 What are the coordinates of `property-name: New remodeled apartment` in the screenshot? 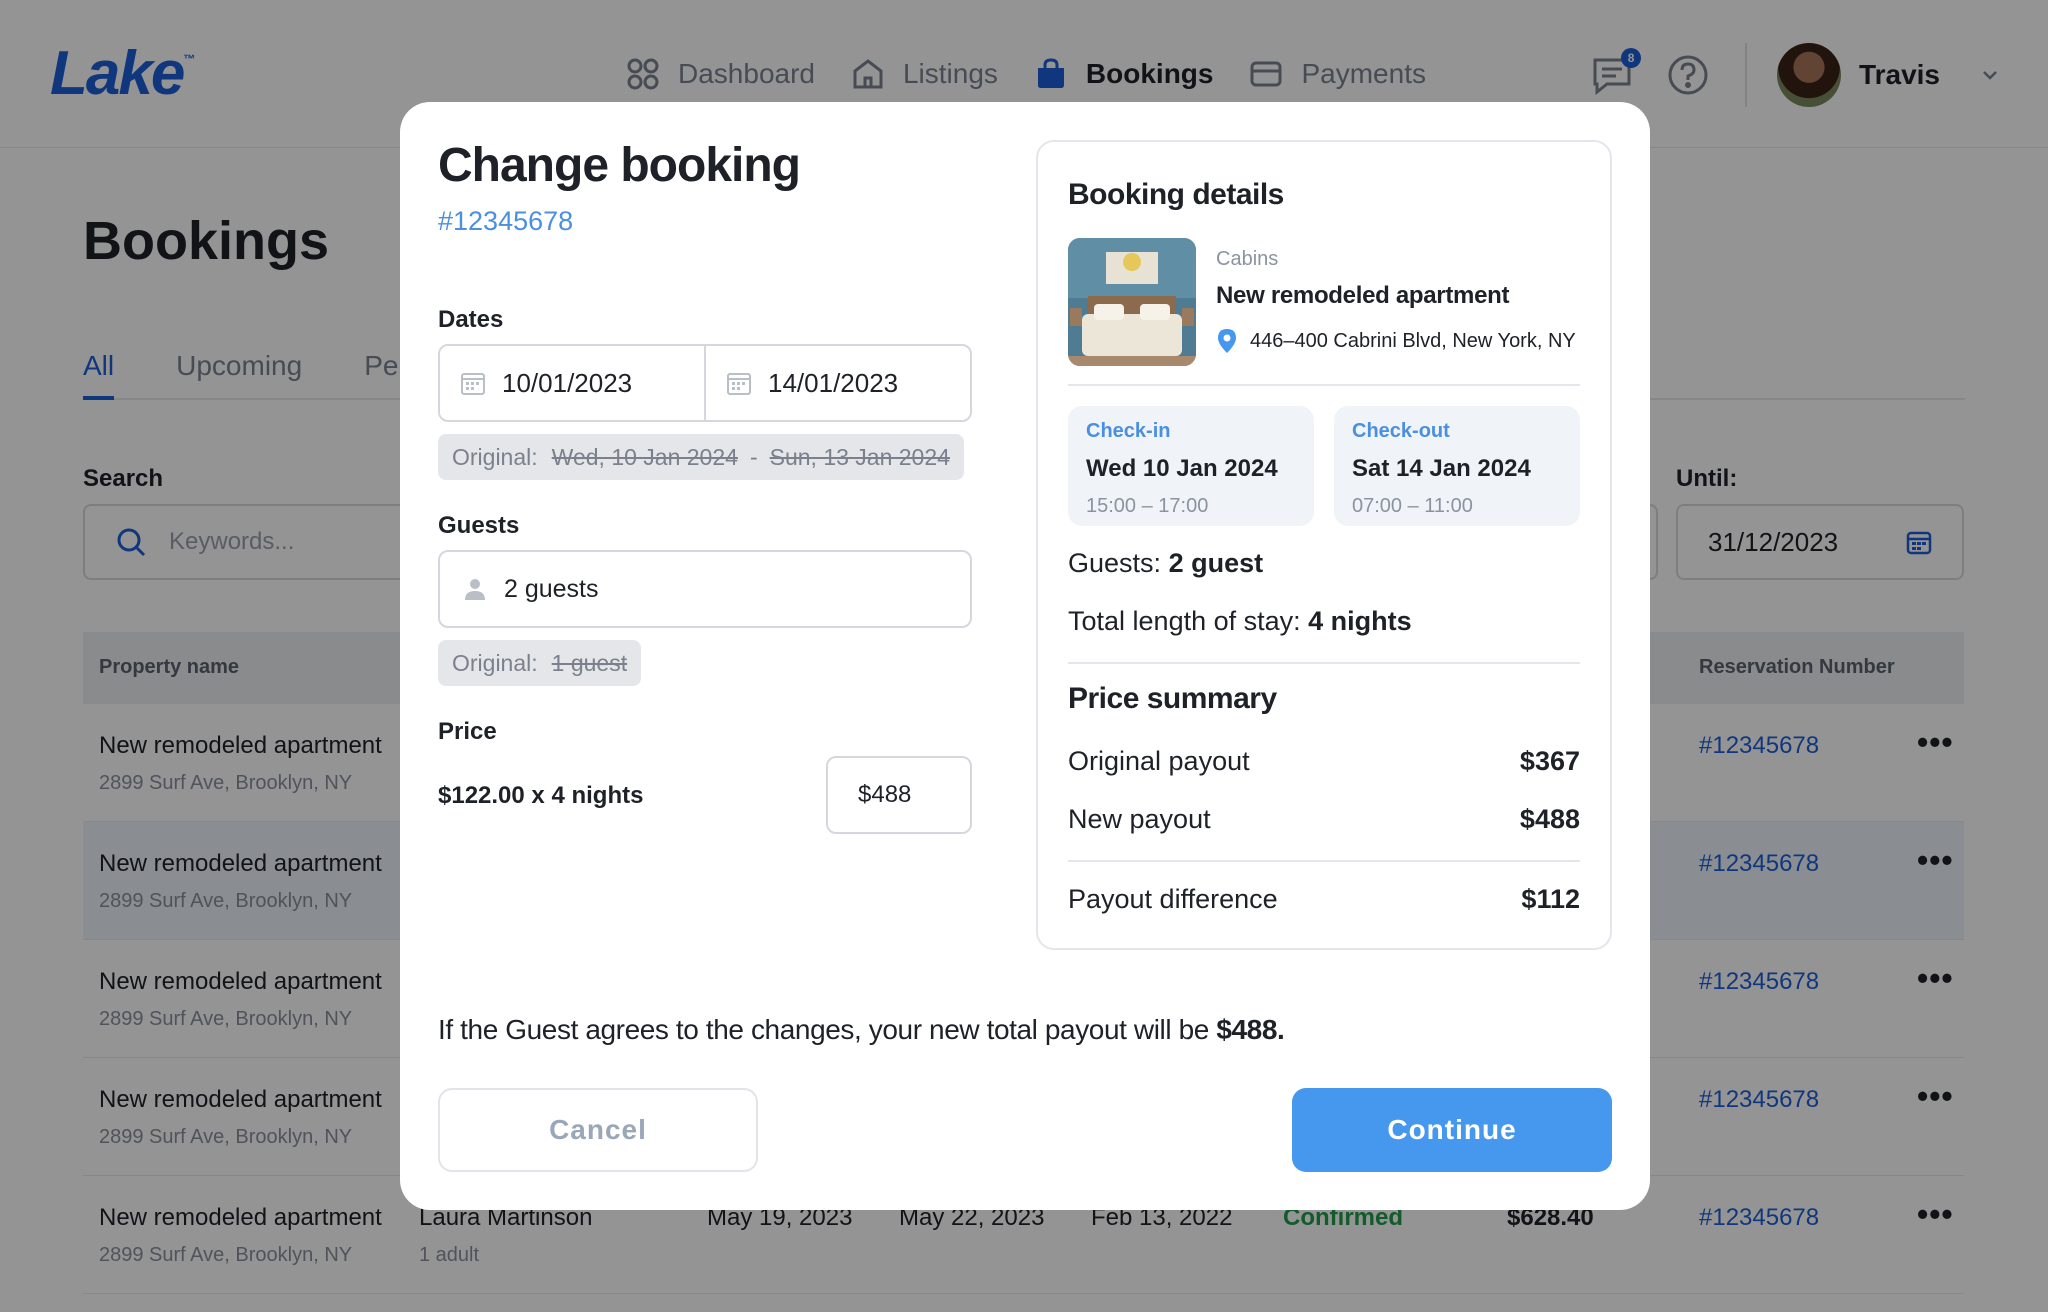 It's located at (1363, 295).